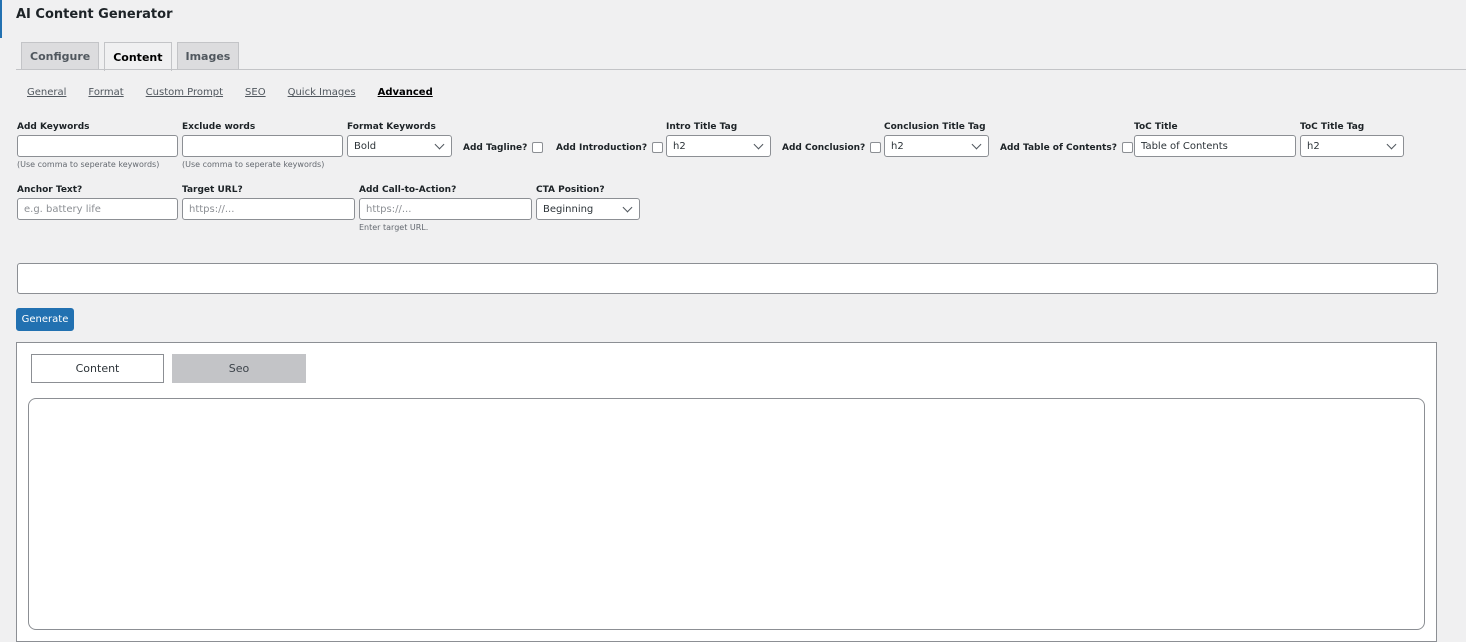  I want to click on add-keywords-input, so click(97, 146).